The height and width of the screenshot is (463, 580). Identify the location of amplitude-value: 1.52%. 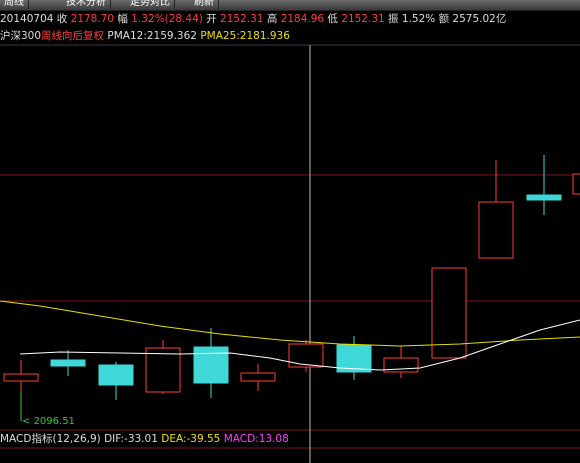
(418, 19).